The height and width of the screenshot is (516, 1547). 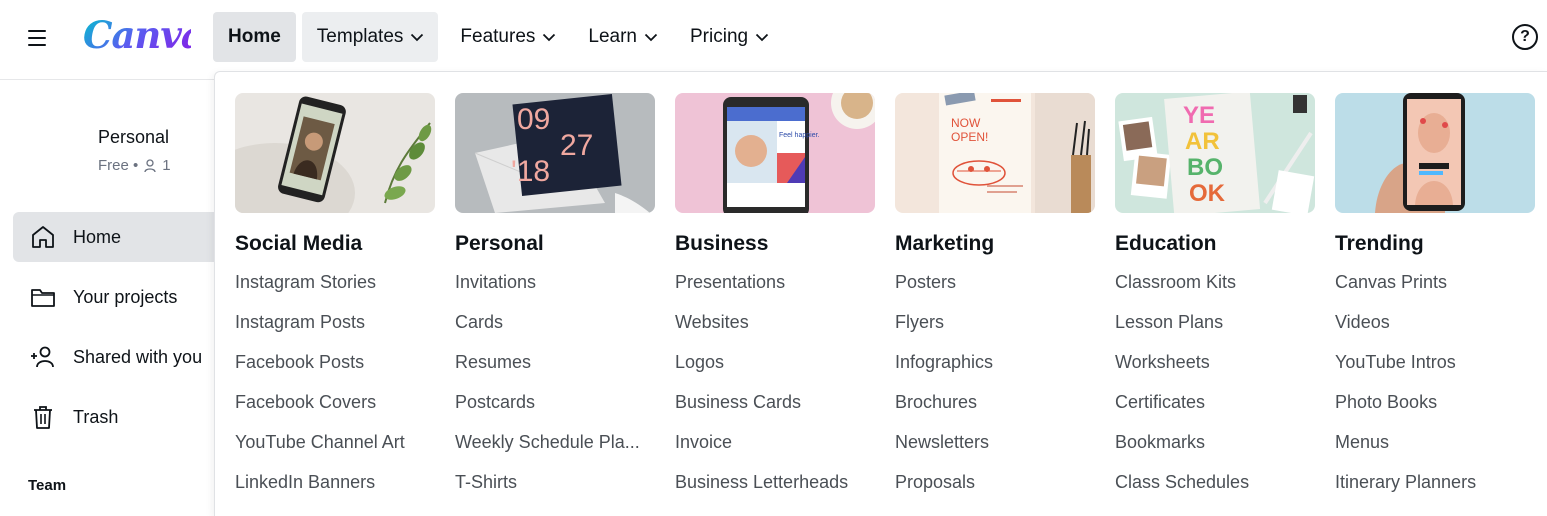 I want to click on main-nav: Home Templates Features Learn Pricing, so click(x=498, y=37).